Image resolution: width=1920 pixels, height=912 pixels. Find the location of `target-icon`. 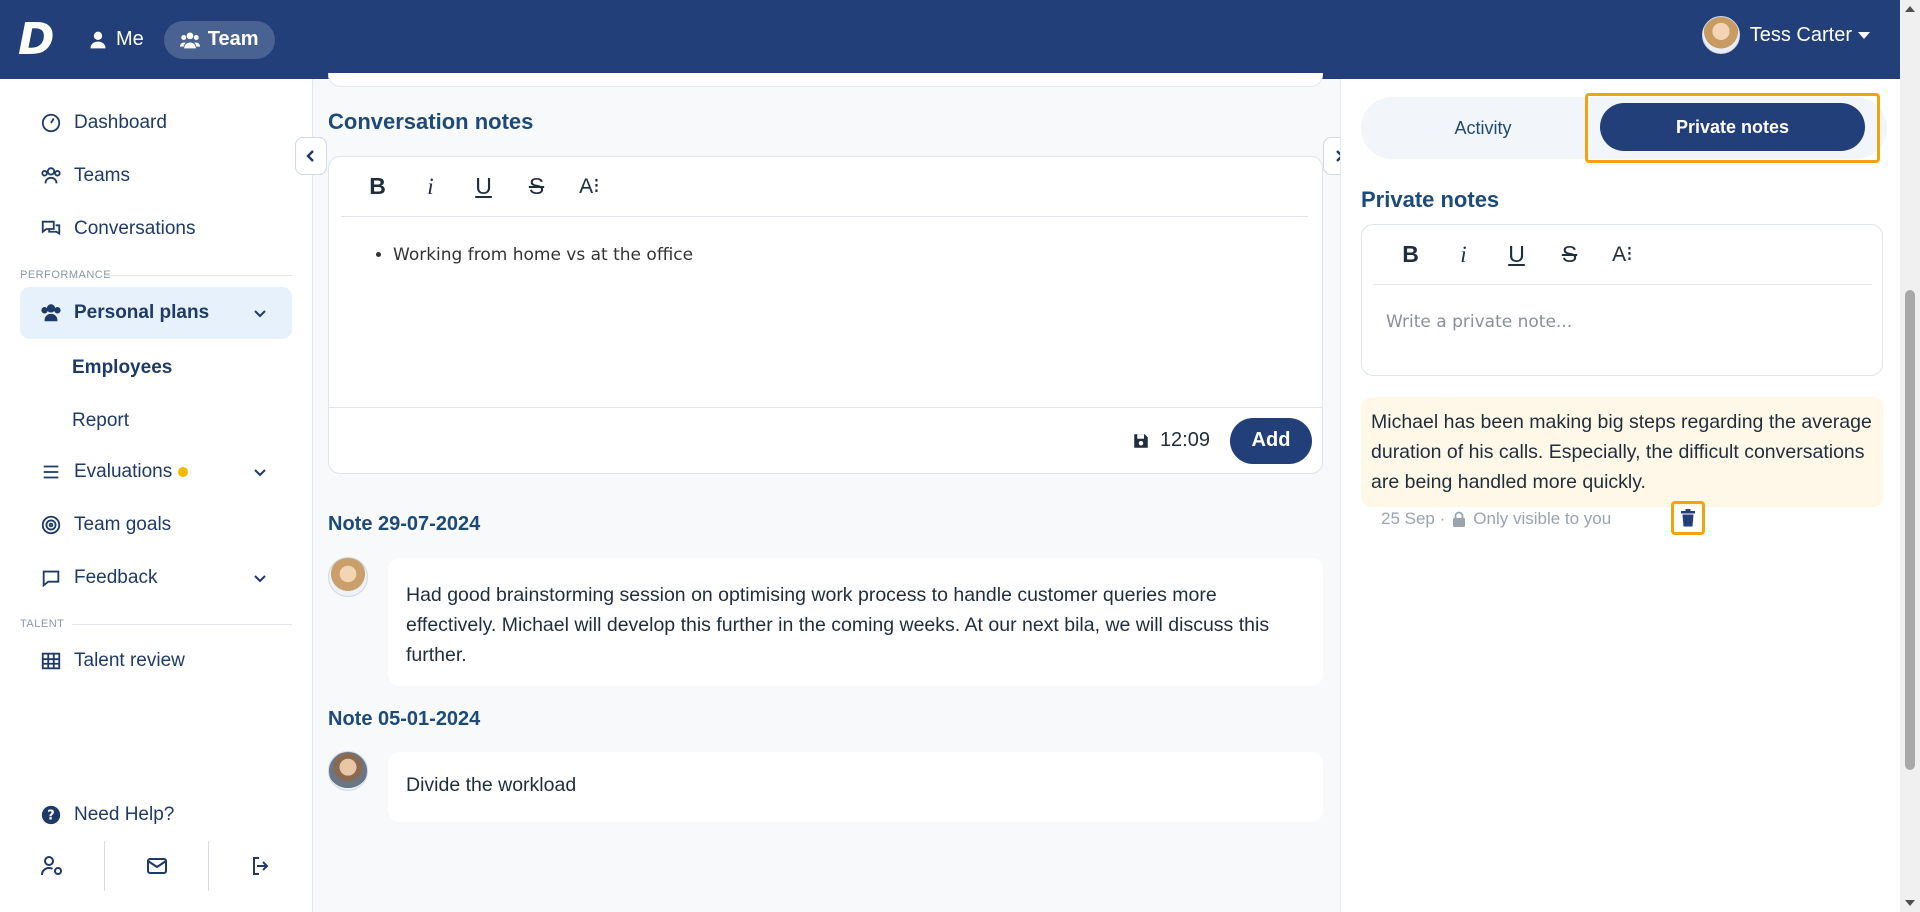

target-icon is located at coordinates (51, 525).